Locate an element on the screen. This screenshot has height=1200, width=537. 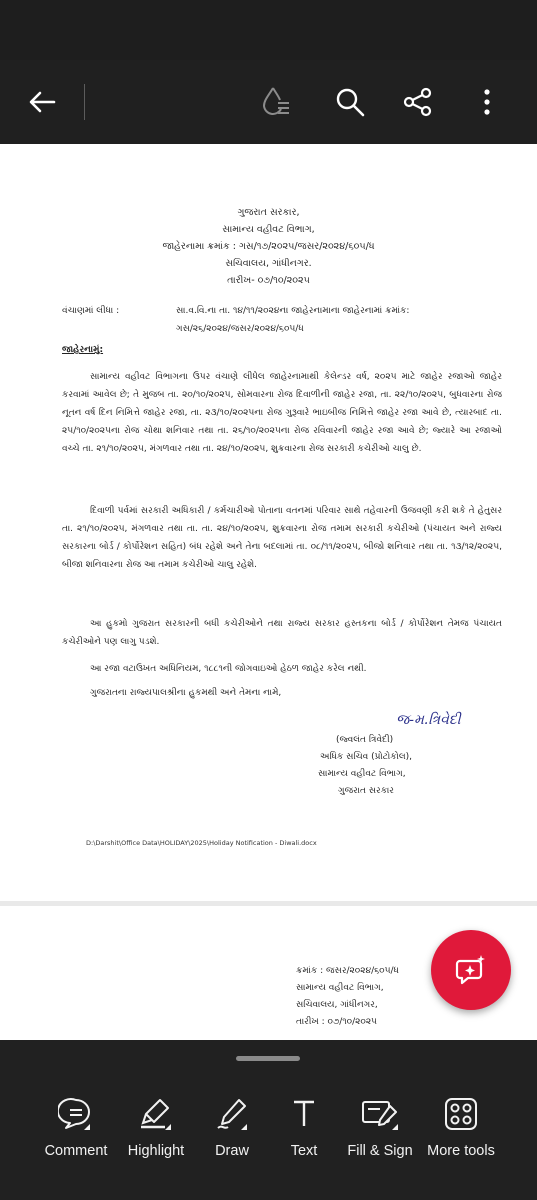
page2-line-3: સચિવાલય, ગાંધીનગર, is located at coordinates (337, 1005).